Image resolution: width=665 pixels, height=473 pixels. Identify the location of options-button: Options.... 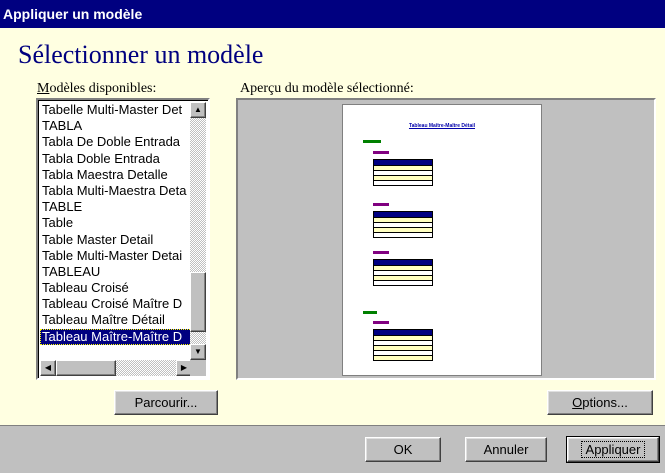
(600, 402).